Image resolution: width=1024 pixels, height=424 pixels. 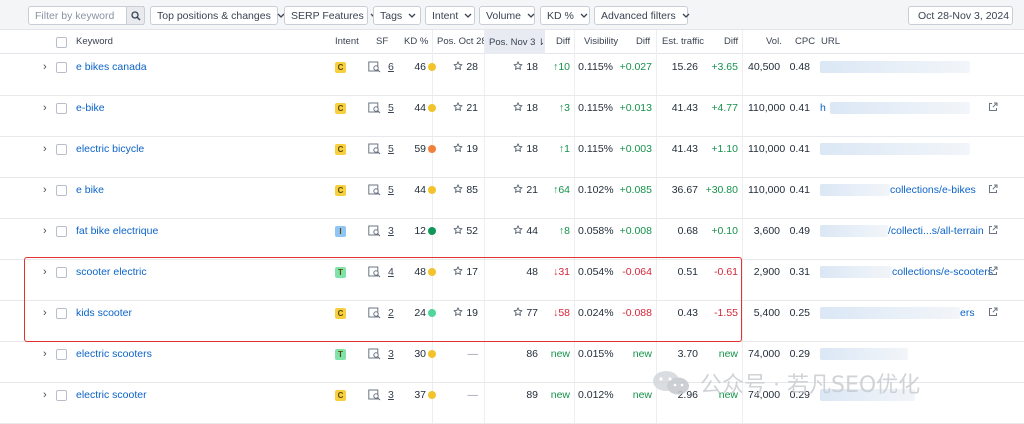 What do you see at coordinates (61, 42) in the screenshot?
I see `select-all-checkbox` at bounding box center [61, 42].